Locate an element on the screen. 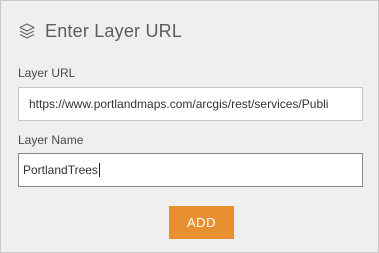  panel-title: Enter Layer URL is located at coordinates (114, 31).